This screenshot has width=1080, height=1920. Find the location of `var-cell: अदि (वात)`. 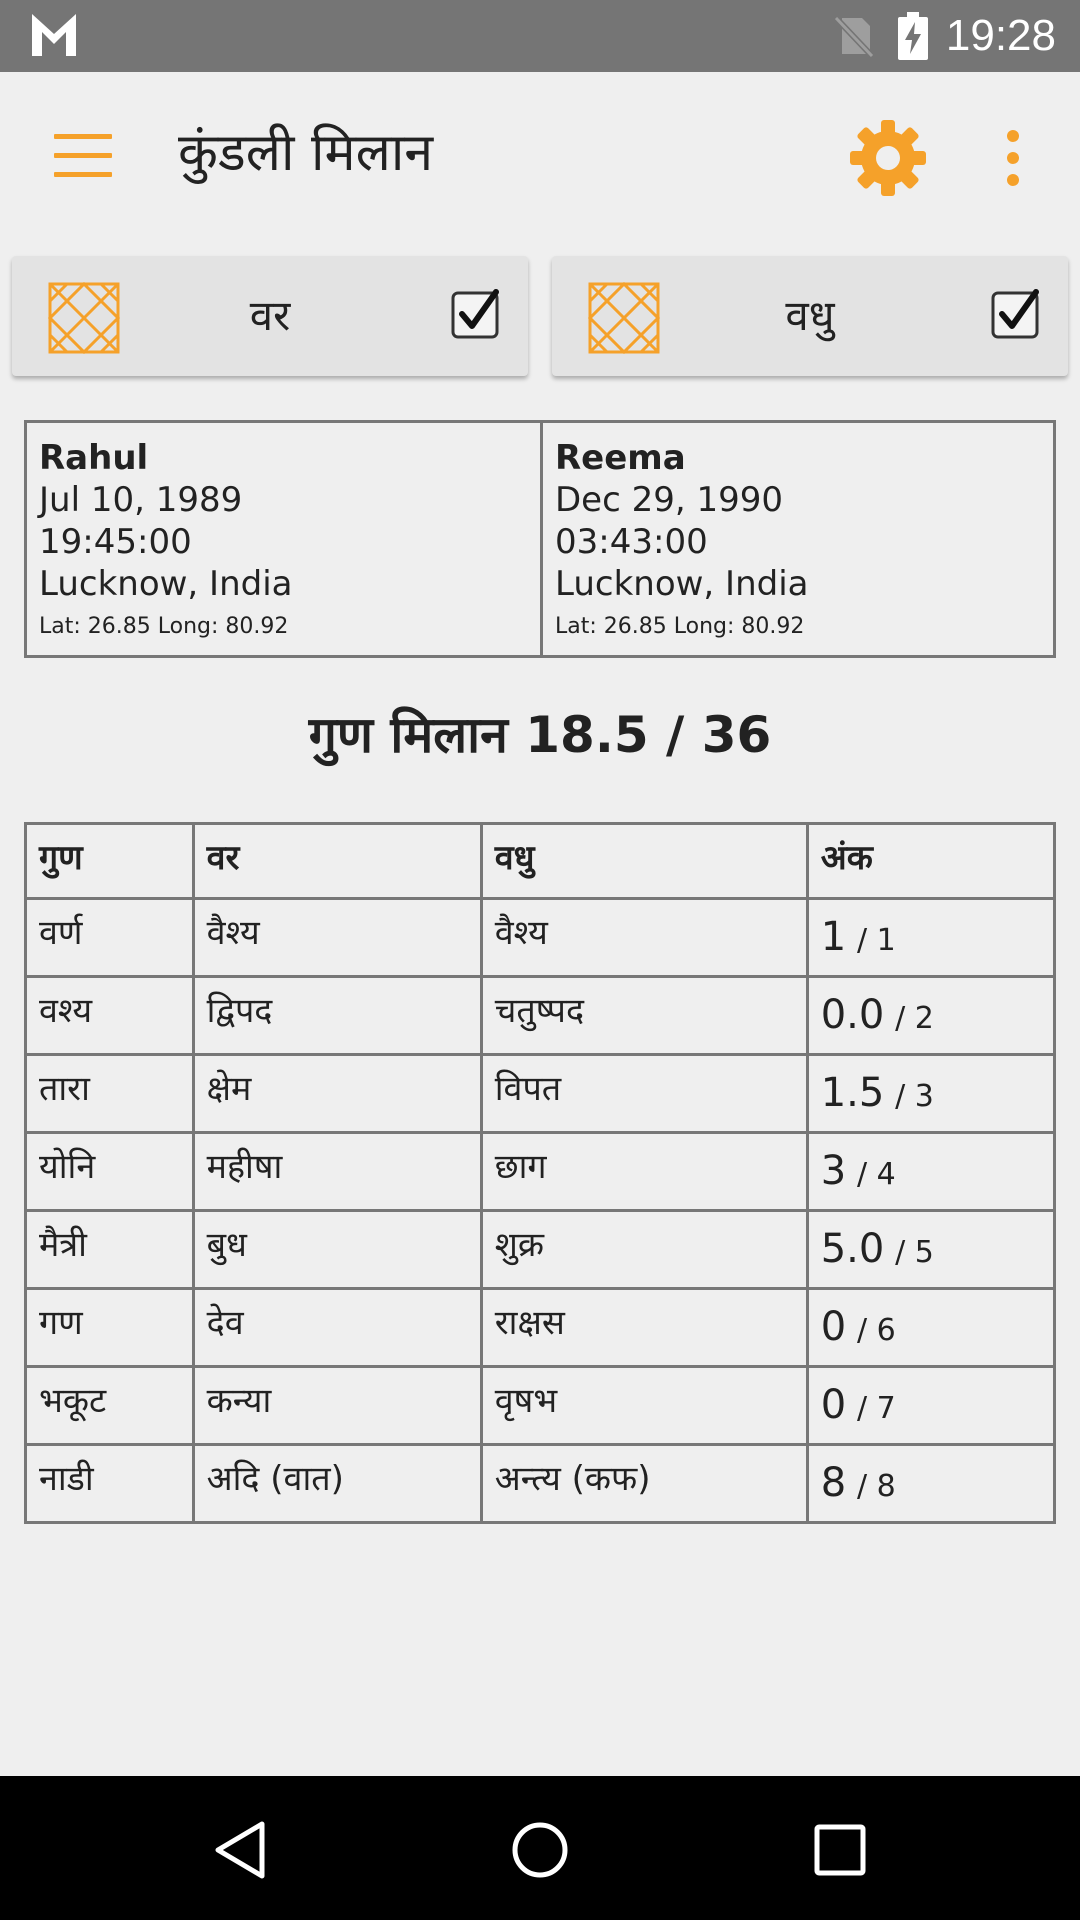

var-cell: अदि (वात) is located at coordinates (337, 1483).